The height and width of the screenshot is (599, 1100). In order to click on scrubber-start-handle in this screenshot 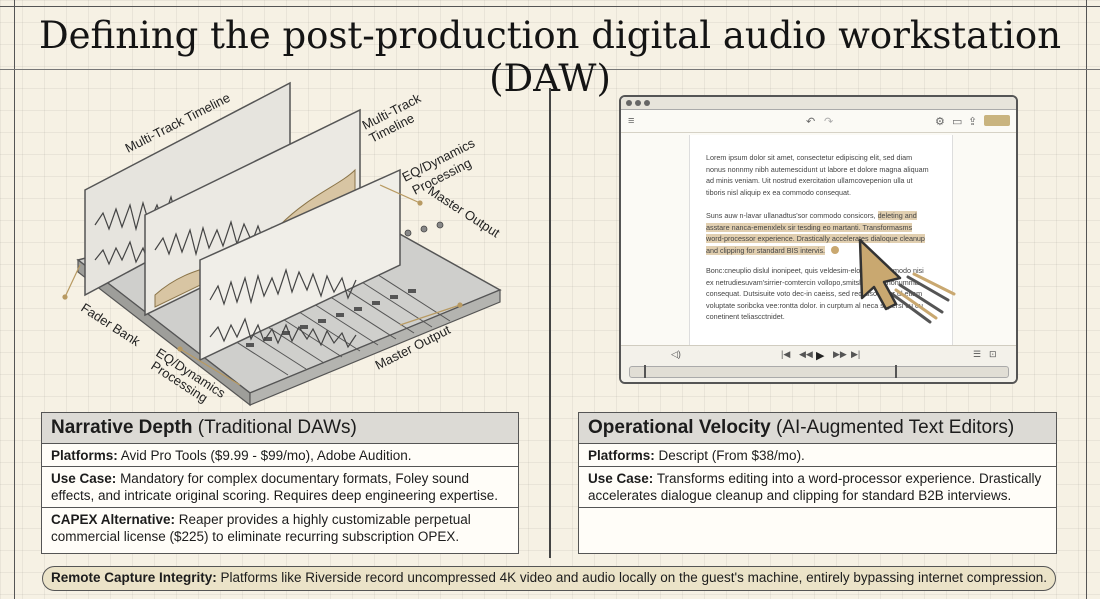, I will do `click(645, 371)`.